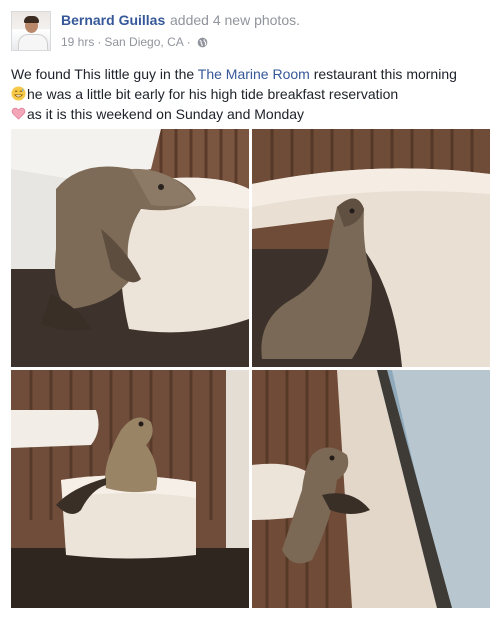 The height and width of the screenshot is (619, 500). Describe the element at coordinates (31, 31) in the screenshot. I see `author-avatar` at that location.